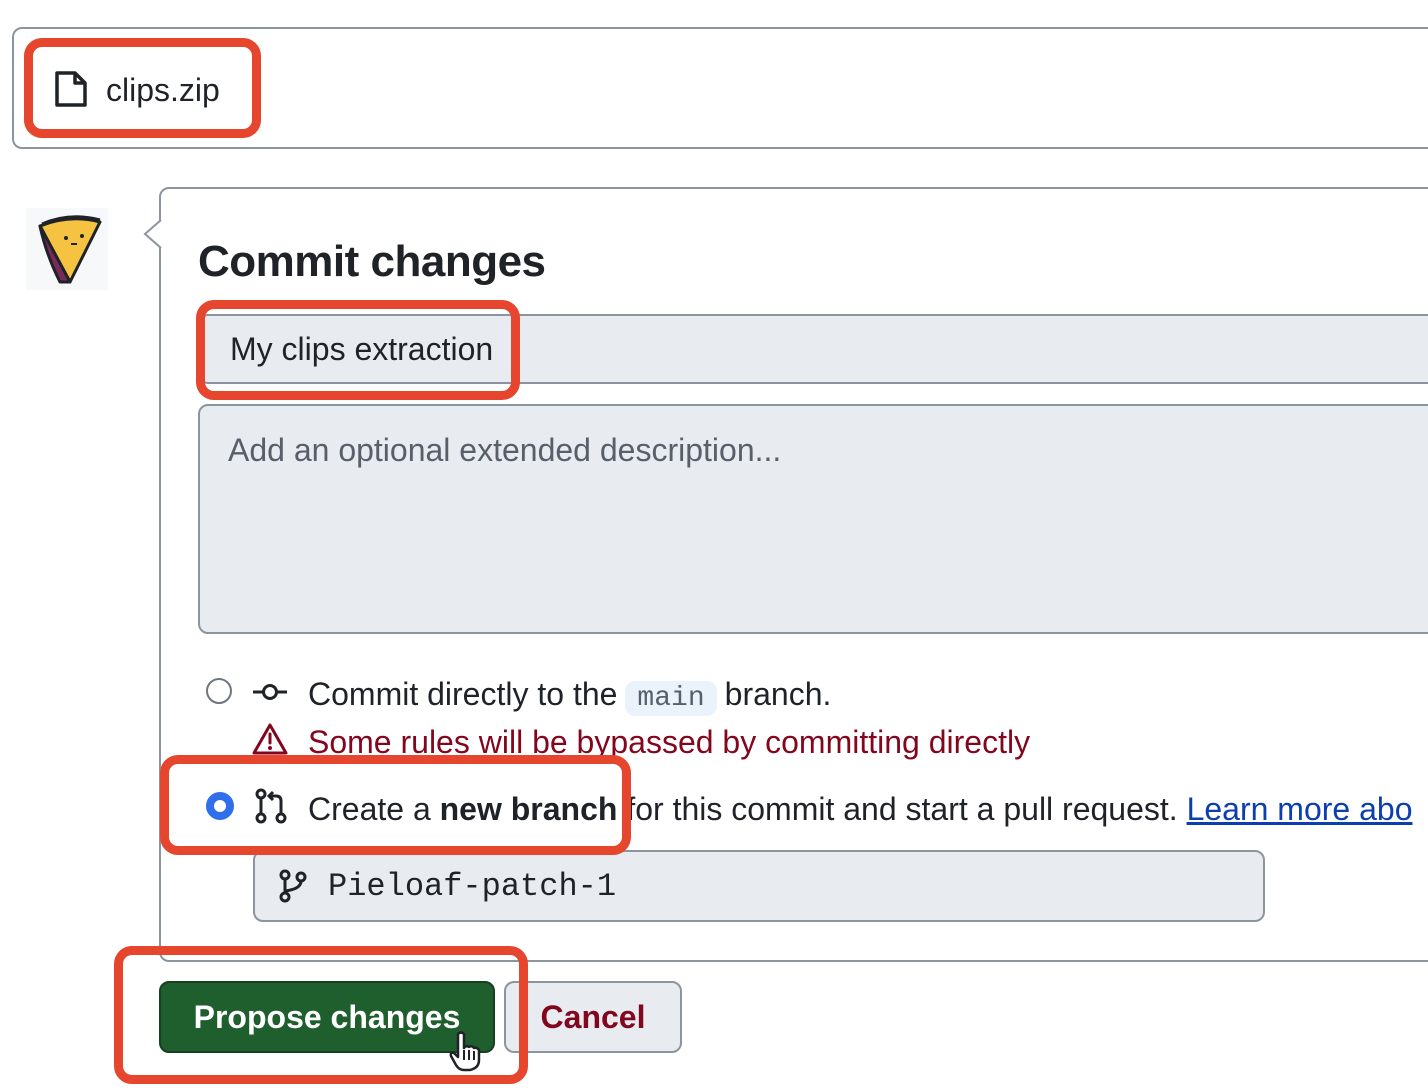  Describe the element at coordinates (152, 234) in the screenshot. I see `panel-caret-icon` at that location.